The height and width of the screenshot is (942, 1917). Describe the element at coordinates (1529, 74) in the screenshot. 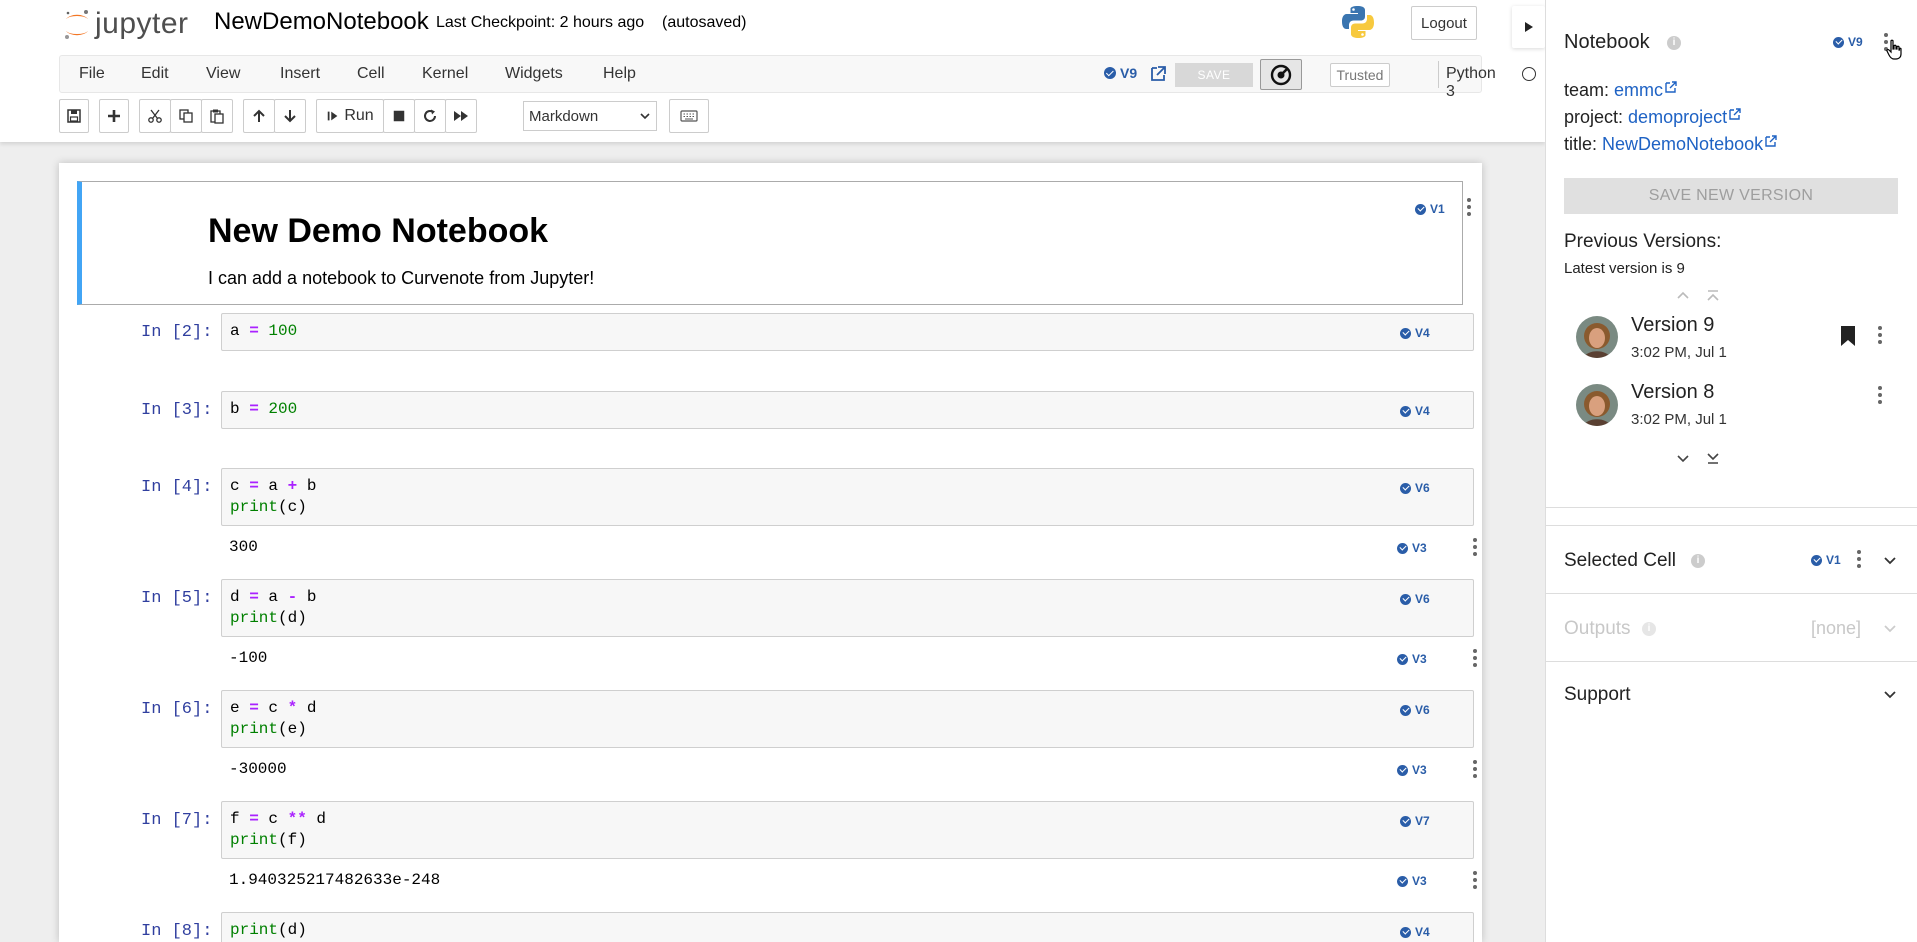

I see `kernel-idle-indicator-icon` at that location.